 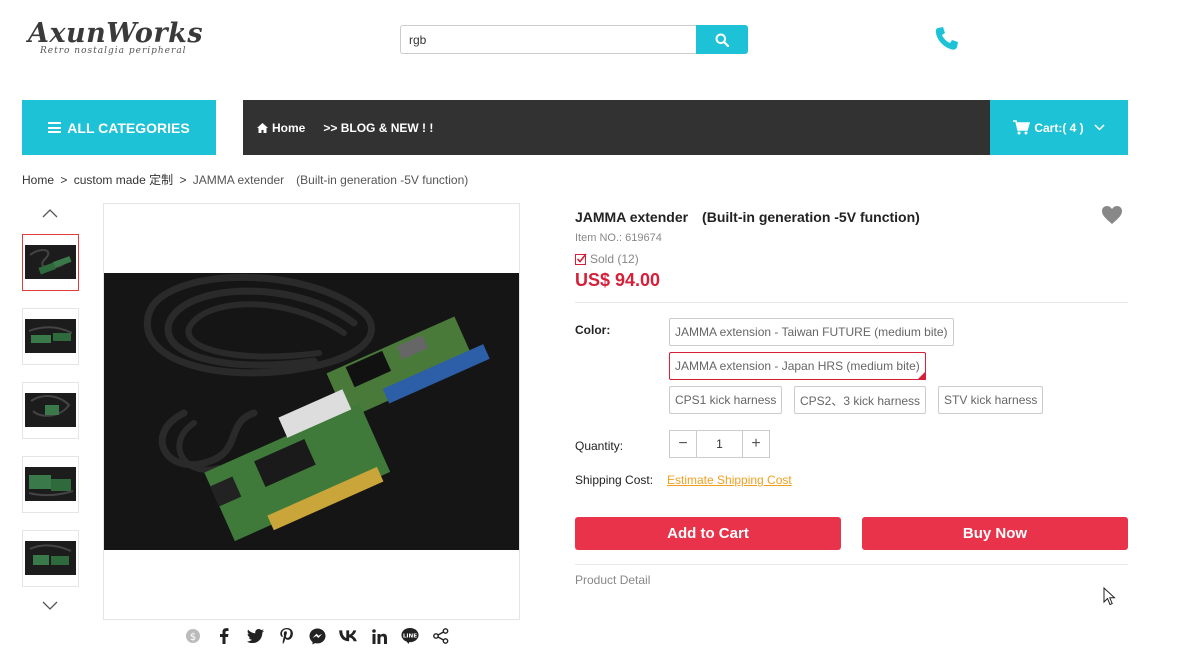 What do you see at coordinates (55, 127) in the screenshot?
I see `menu-icon` at bounding box center [55, 127].